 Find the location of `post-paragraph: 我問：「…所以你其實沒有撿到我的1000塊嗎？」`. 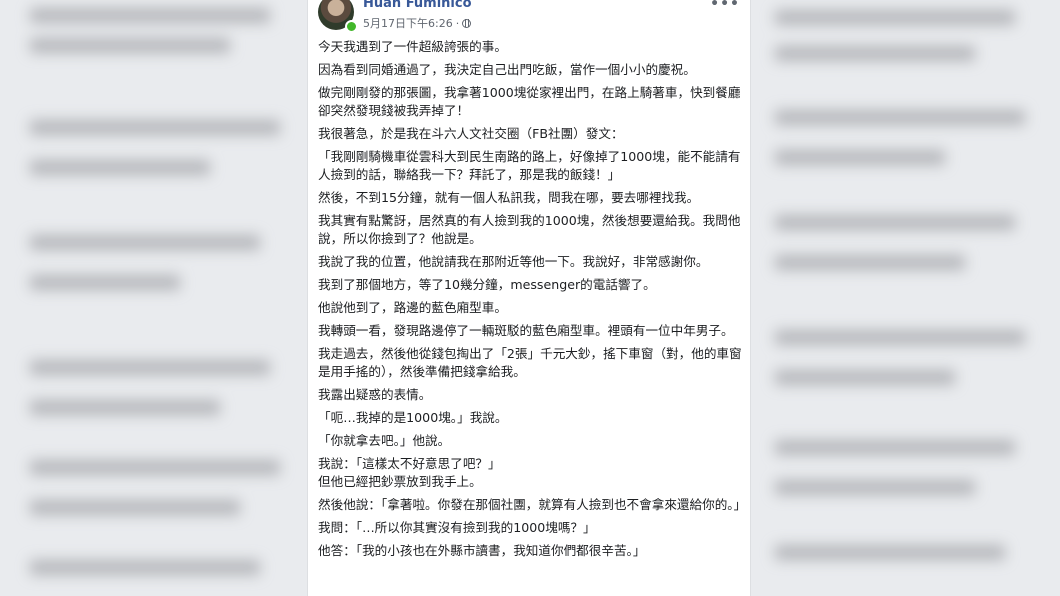

post-paragraph: 我問：「…所以你其實沒有撿到我的1000塊嗎？」 is located at coordinates (457, 527).